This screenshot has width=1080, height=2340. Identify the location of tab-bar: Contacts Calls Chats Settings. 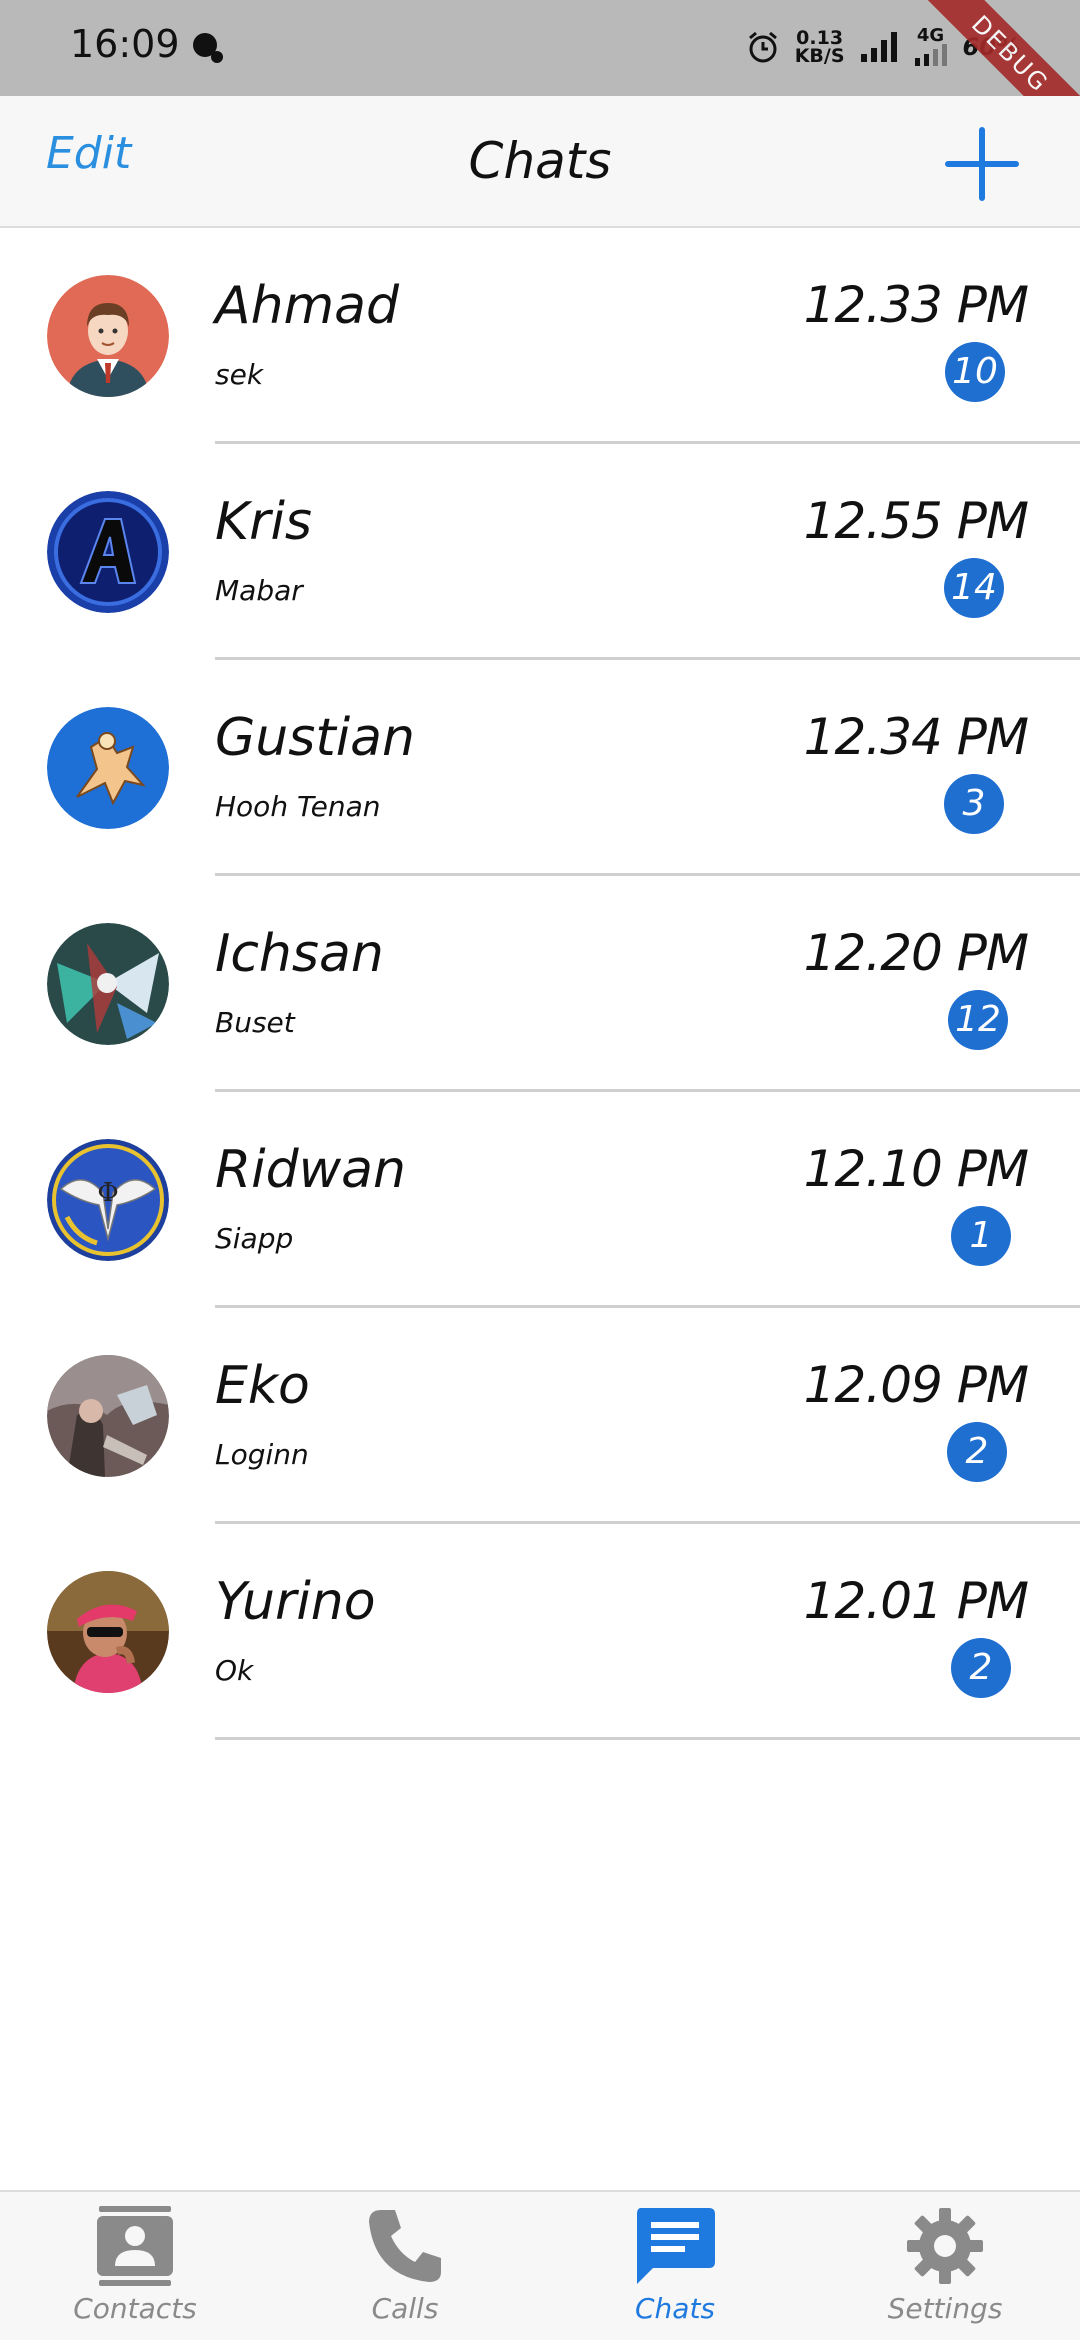
(540, 2265).